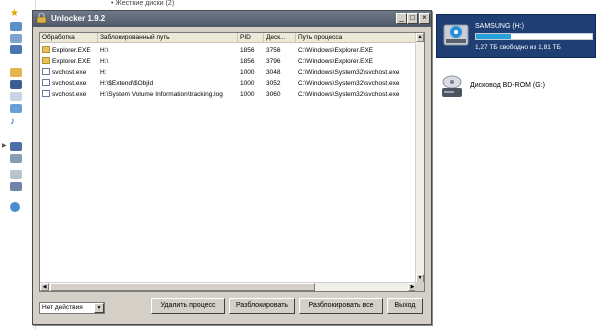  I want to click on bd-rom-drive-icon, so click(452, 86).